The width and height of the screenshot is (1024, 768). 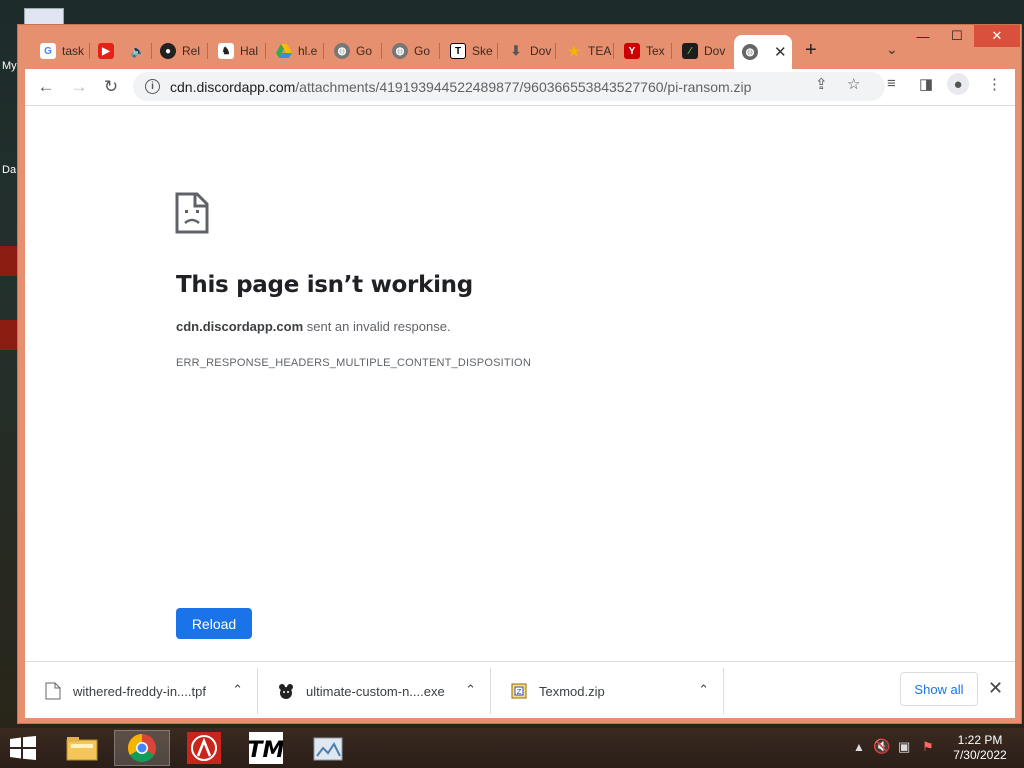 I want to click on sad-page-icon, so click(x=192, y=213).